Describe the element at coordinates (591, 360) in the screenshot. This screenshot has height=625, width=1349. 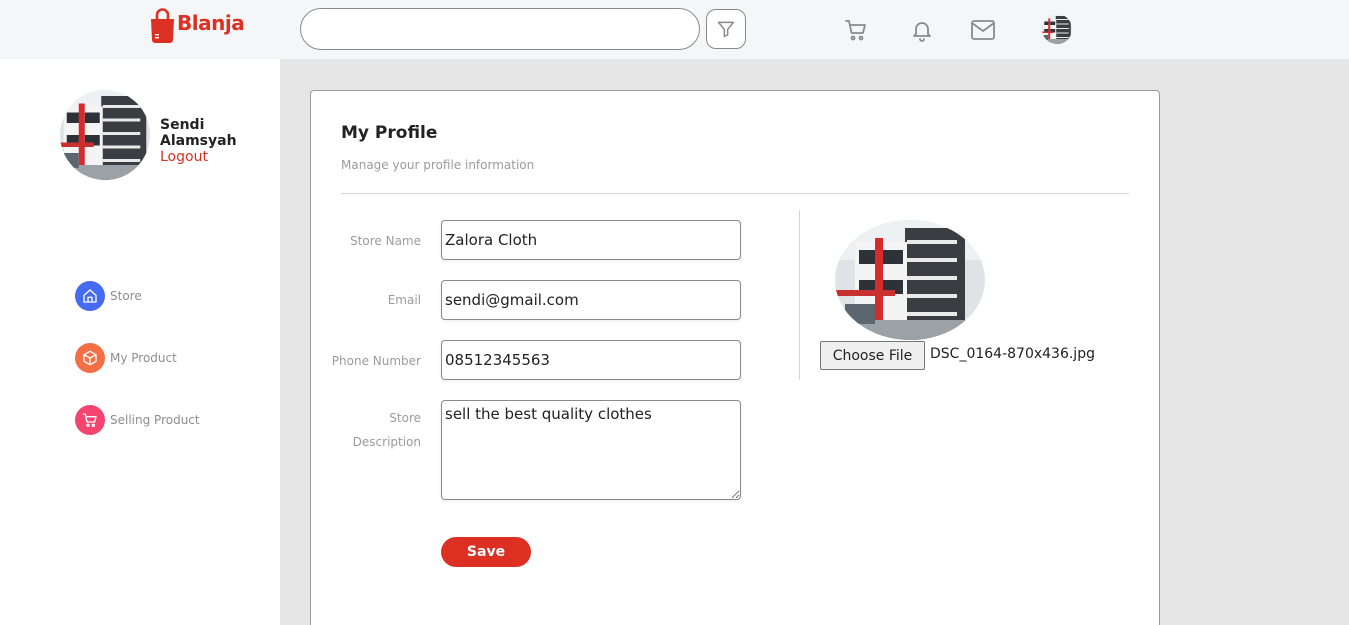
I see `phone-field` at that location.